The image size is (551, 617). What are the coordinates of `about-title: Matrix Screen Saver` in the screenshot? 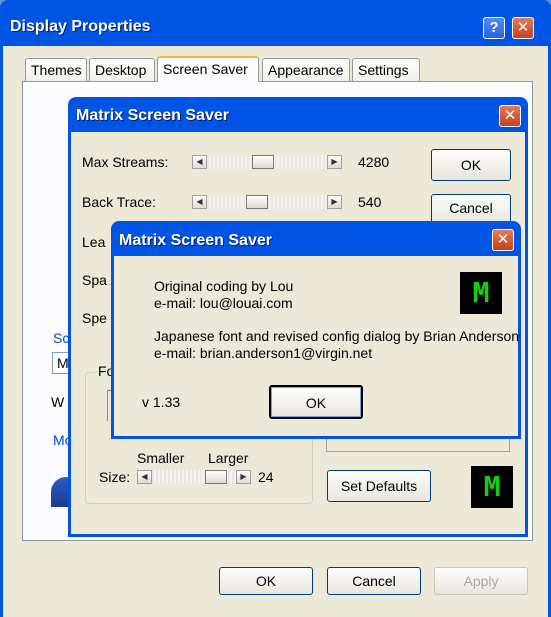 It's located at (195, 240).